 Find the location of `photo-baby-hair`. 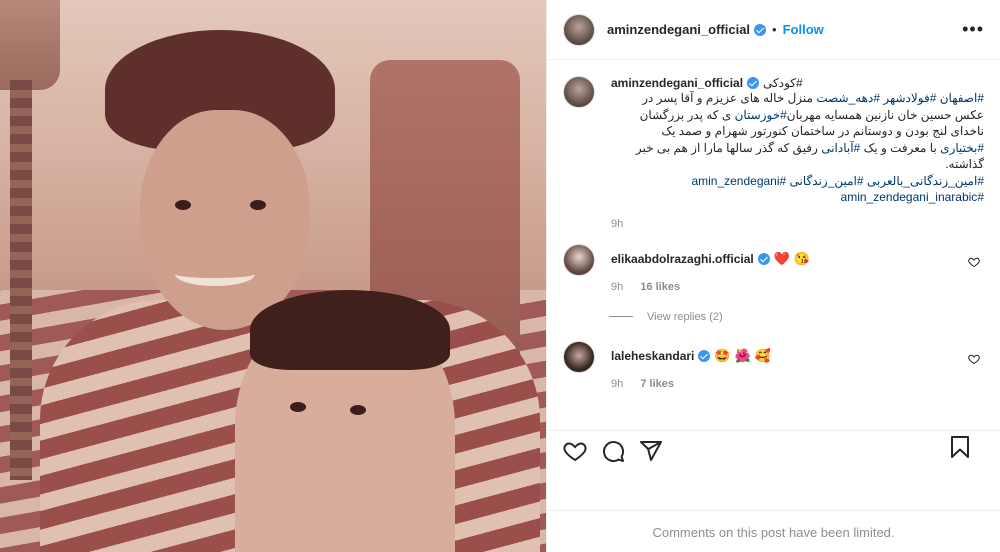

photo-baby-hair is located at coordinates (350, 330).